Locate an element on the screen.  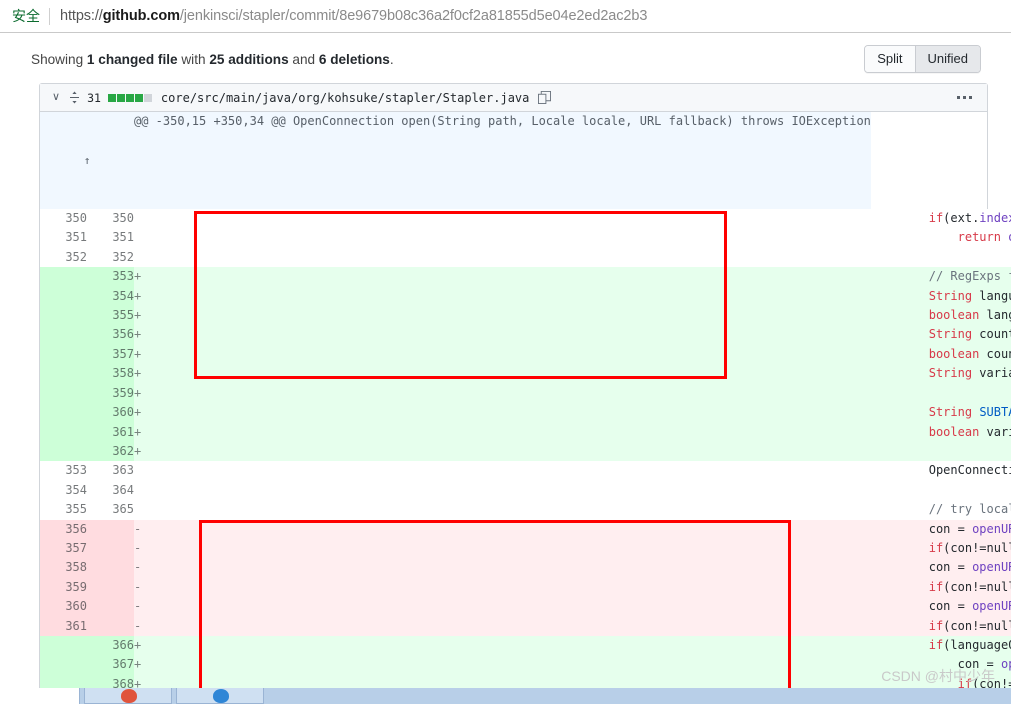
line-number-new: 366 is located at coordinates (110, 645).